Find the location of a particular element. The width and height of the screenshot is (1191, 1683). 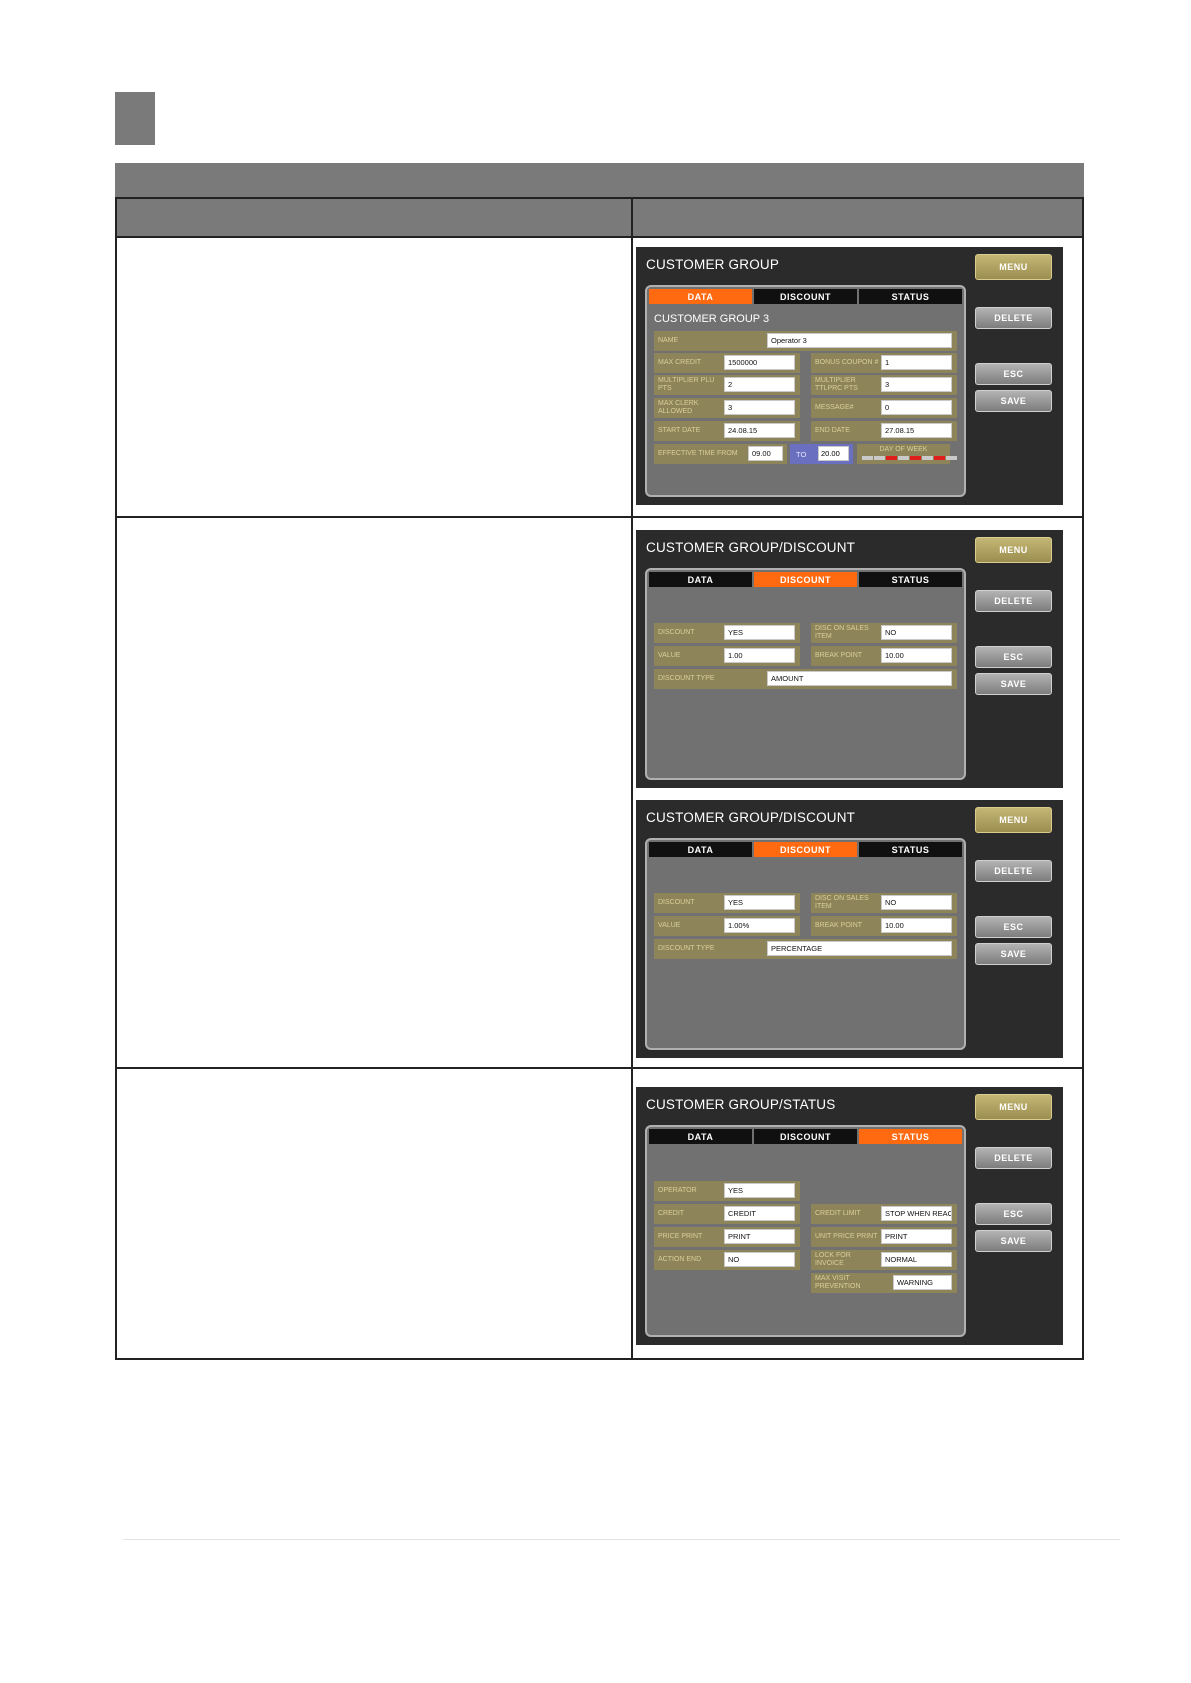

start-date-input: 24.08.15 is located at coordinates (759, 430).